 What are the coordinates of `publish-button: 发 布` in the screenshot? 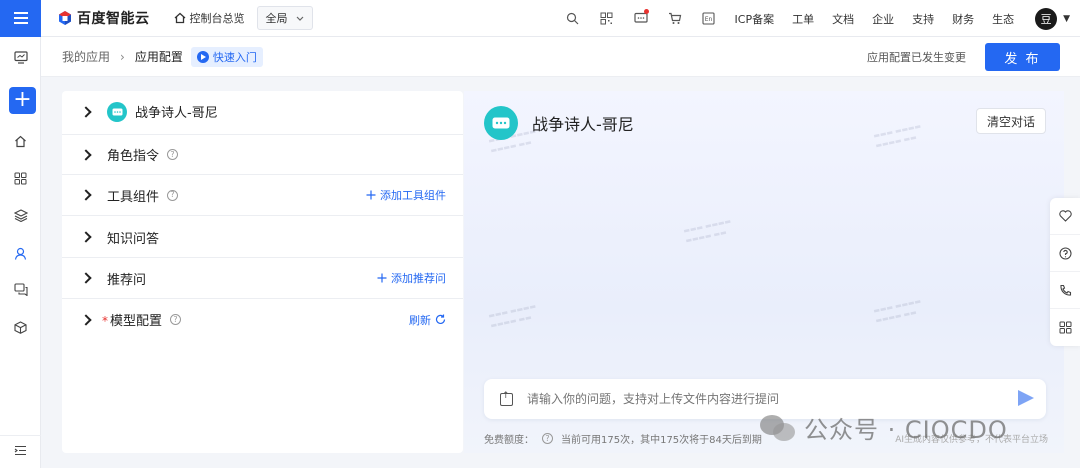 It's located at (1022, 57).